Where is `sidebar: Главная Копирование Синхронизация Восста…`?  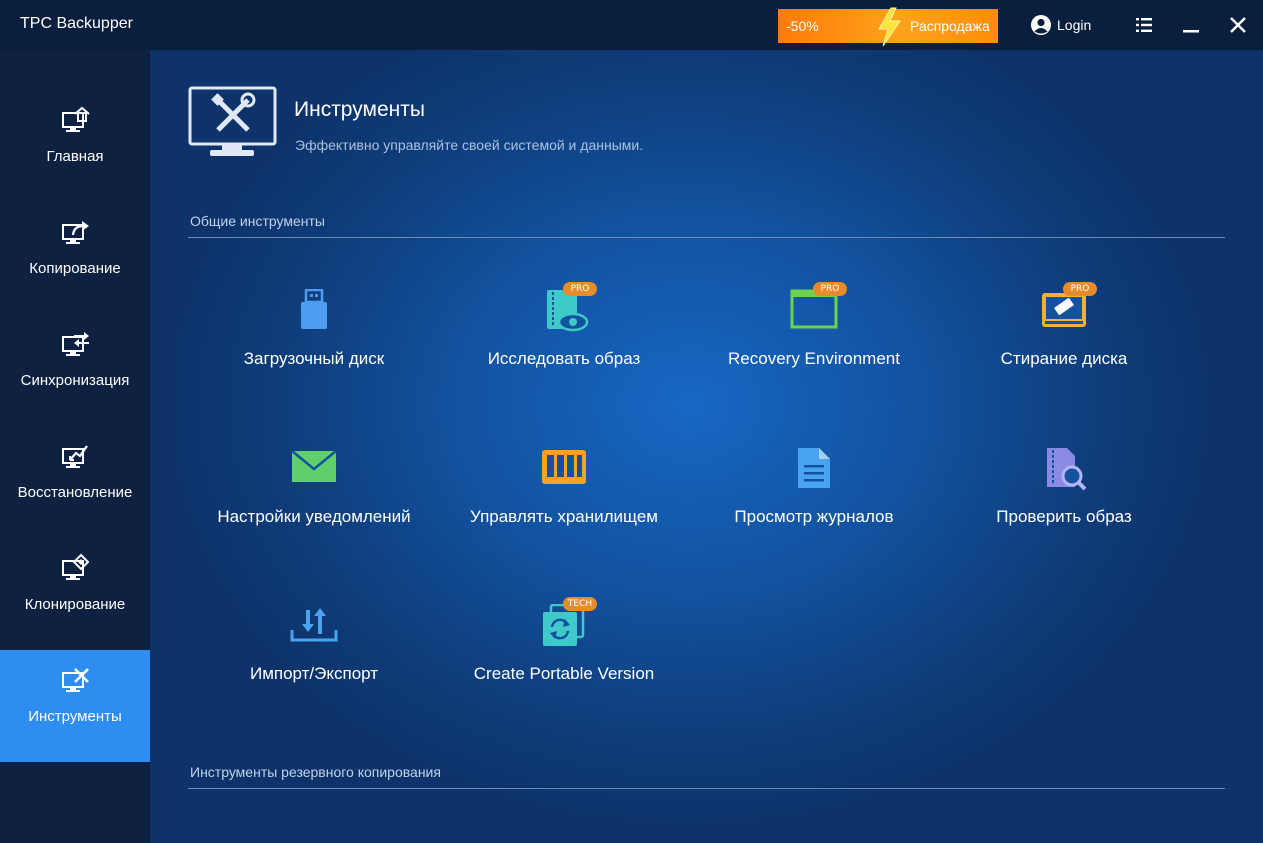 sidebar: Главная Копирование Синхронизация Восста… is located at coordinates (75, 446).